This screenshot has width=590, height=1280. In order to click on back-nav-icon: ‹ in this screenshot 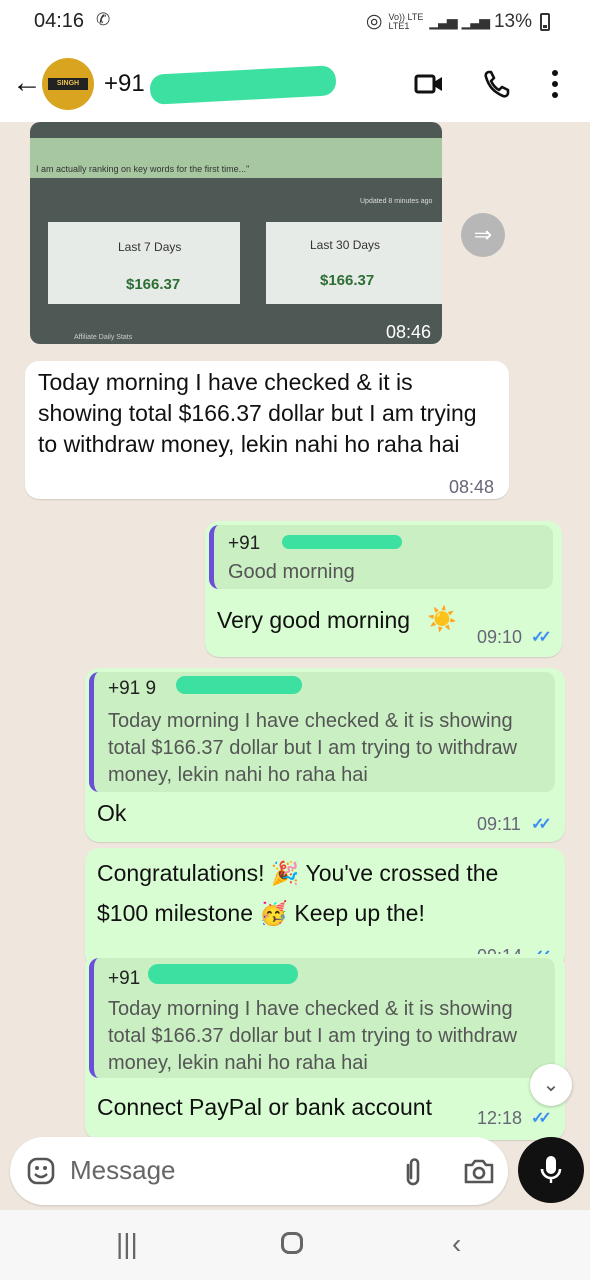, I will do `click(456, 1244)`.